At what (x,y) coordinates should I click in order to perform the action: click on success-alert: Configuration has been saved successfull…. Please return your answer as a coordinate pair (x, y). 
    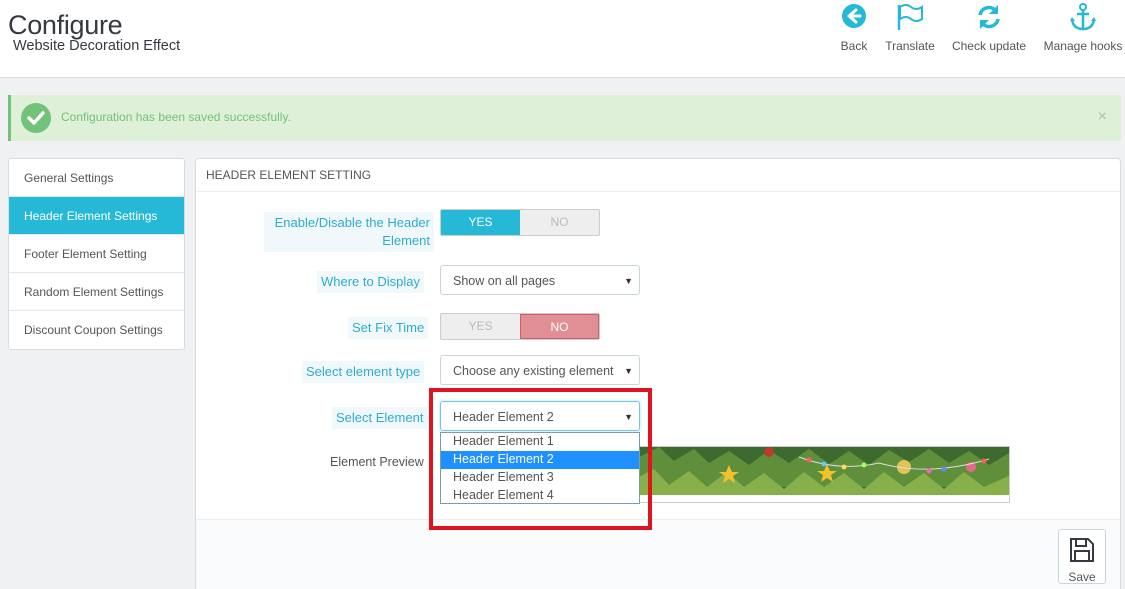
    Looking at the image, I should click on (564, 118).